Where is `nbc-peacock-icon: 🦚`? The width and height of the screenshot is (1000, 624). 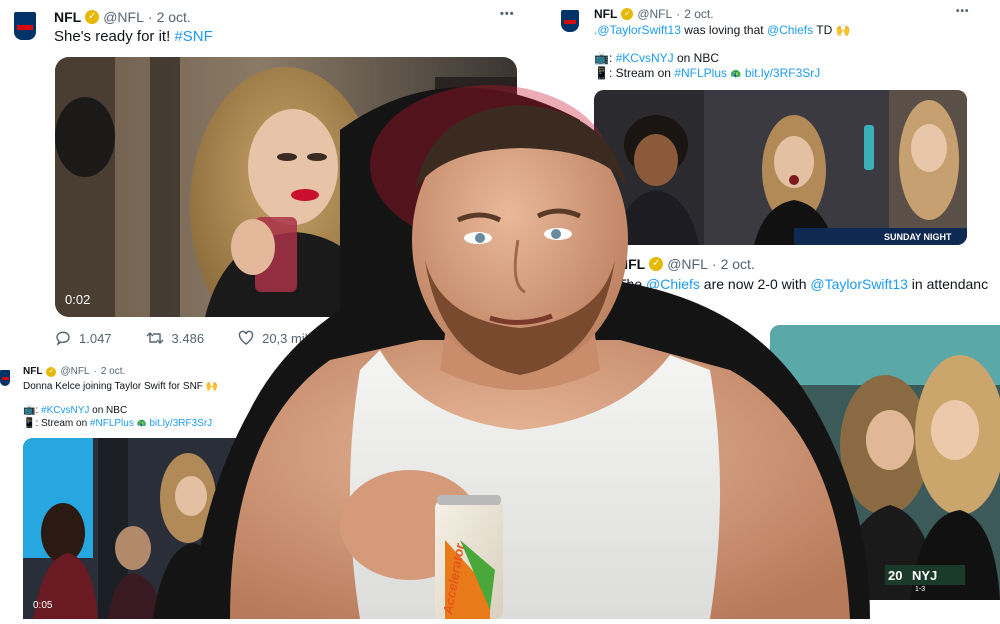
nbc-peacock-icon: 🦚 is located at coordinates (141, 423).